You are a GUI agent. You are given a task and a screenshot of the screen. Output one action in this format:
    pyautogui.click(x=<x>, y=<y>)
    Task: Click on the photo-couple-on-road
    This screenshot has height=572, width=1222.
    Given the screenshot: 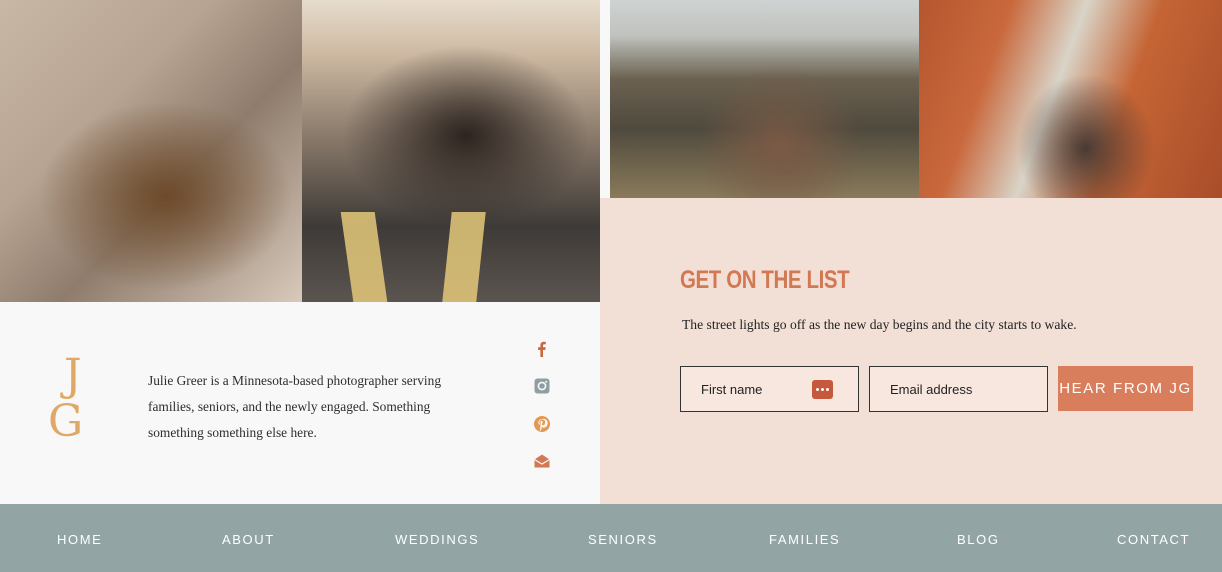 What is the action you would take?
    pyautogui.click(x=451, y=151)
    